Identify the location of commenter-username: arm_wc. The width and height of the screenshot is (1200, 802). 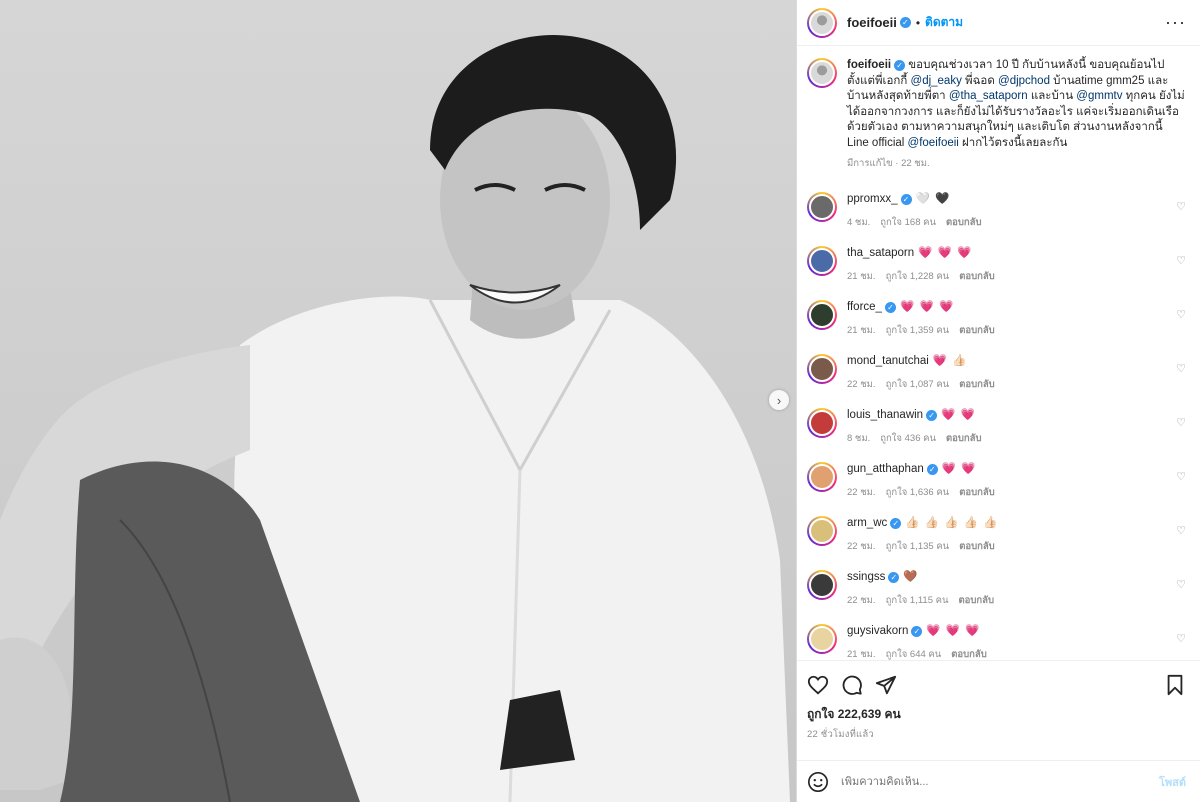
(867, 523).